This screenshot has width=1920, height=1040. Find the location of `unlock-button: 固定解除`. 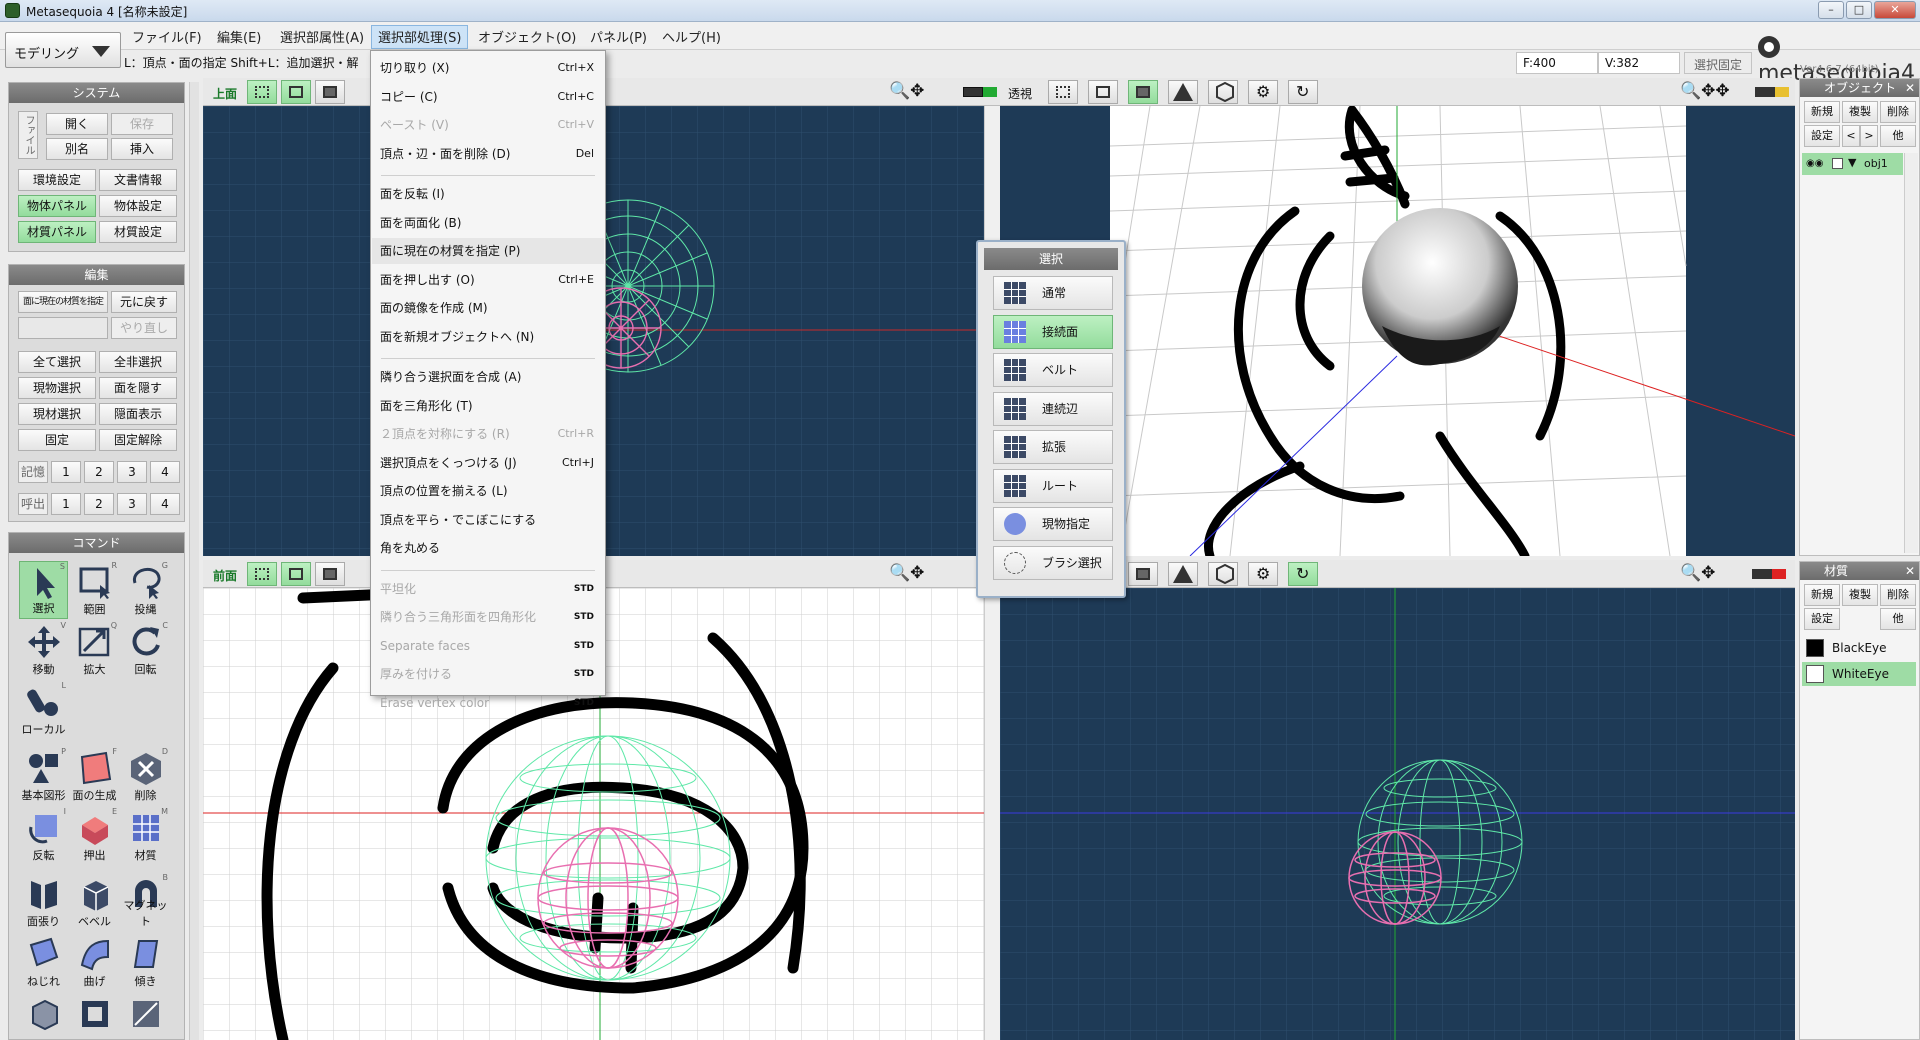

unlock-button: 固定解除 is located at coordinates (138, 440).